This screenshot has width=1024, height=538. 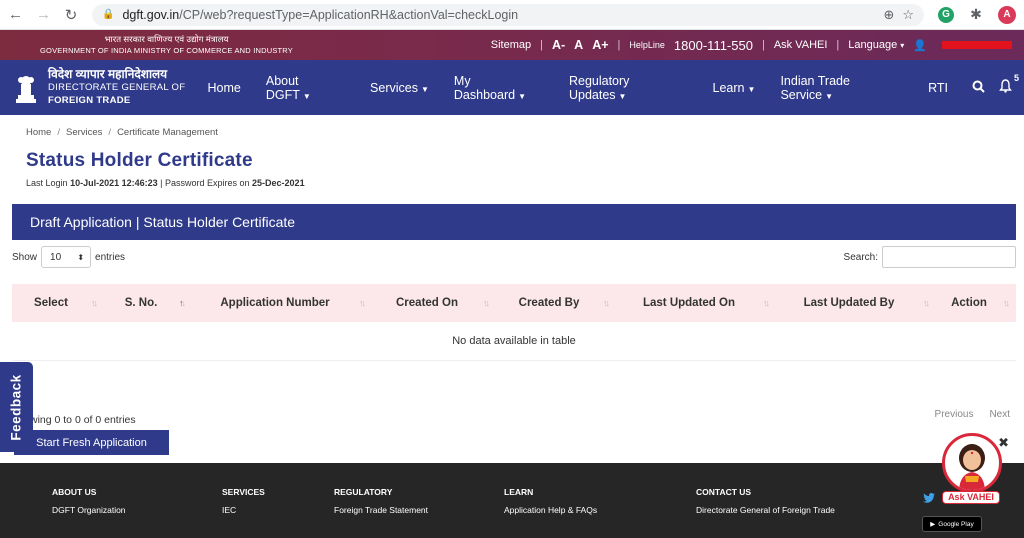 I want to click on table-footer: wing 0 to 0 of 0 entries Previous Next, so click(x=512, y=418).